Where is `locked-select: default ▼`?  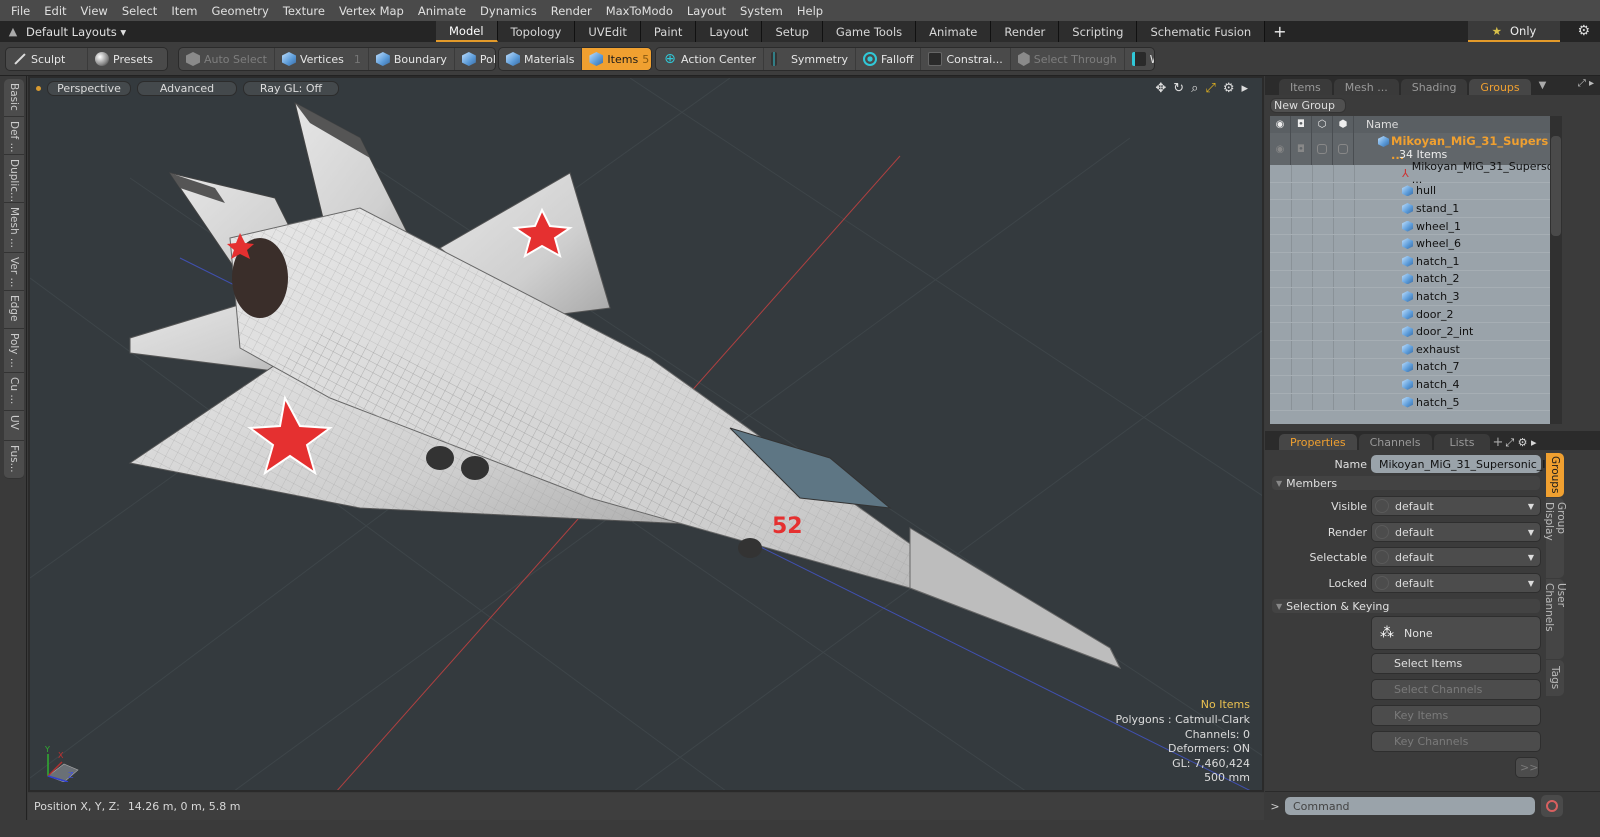
locked-select: default ▼ is located at coordinates (1456, 583).